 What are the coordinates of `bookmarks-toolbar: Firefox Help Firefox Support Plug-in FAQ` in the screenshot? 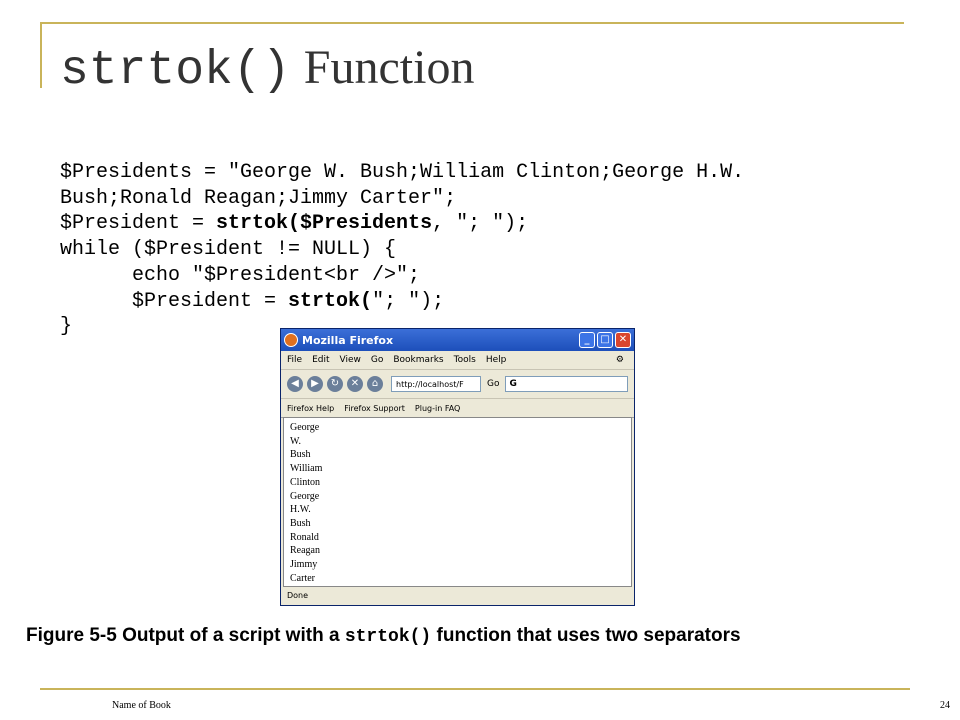 It's located at (457, 408).